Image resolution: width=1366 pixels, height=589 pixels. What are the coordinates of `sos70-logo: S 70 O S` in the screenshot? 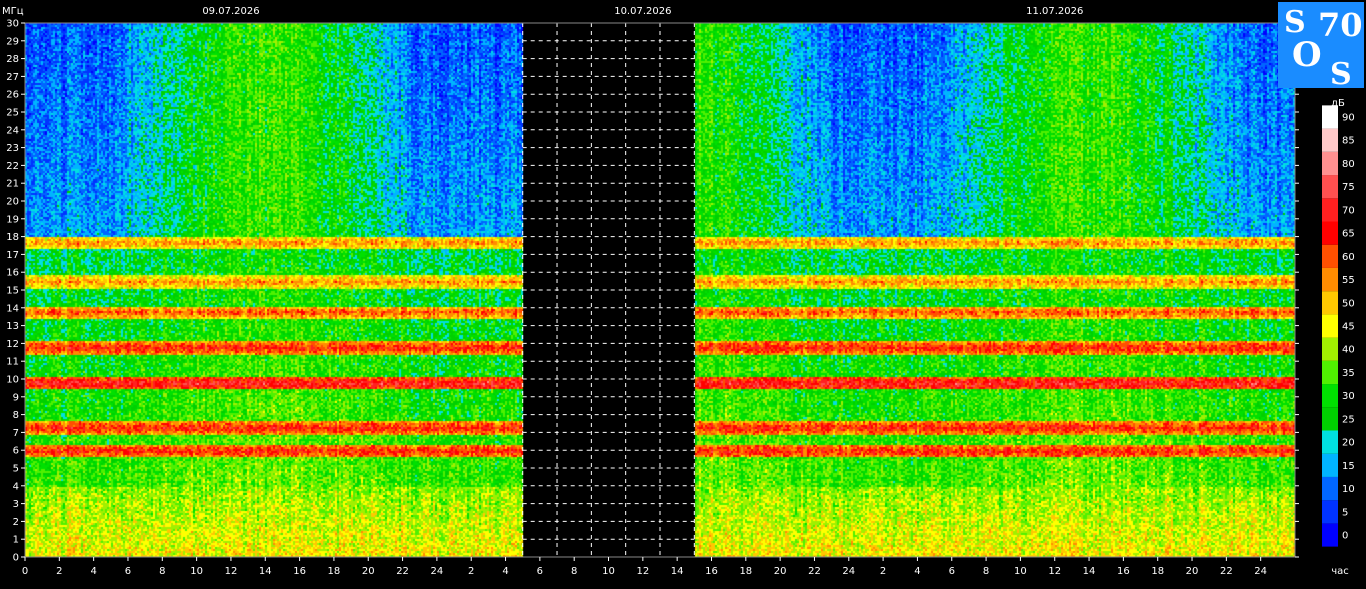 It's located at (1321, 47).